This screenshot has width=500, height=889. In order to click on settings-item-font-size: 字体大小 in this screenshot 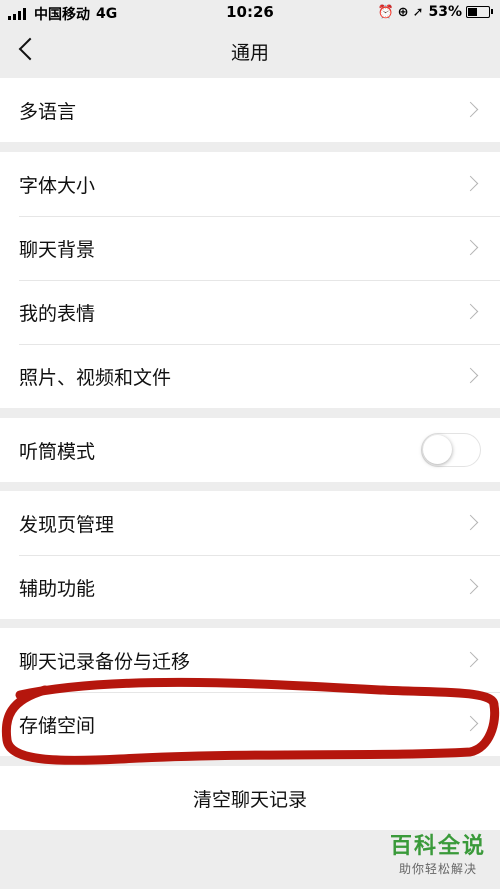, I will do `click(250, 184)`.